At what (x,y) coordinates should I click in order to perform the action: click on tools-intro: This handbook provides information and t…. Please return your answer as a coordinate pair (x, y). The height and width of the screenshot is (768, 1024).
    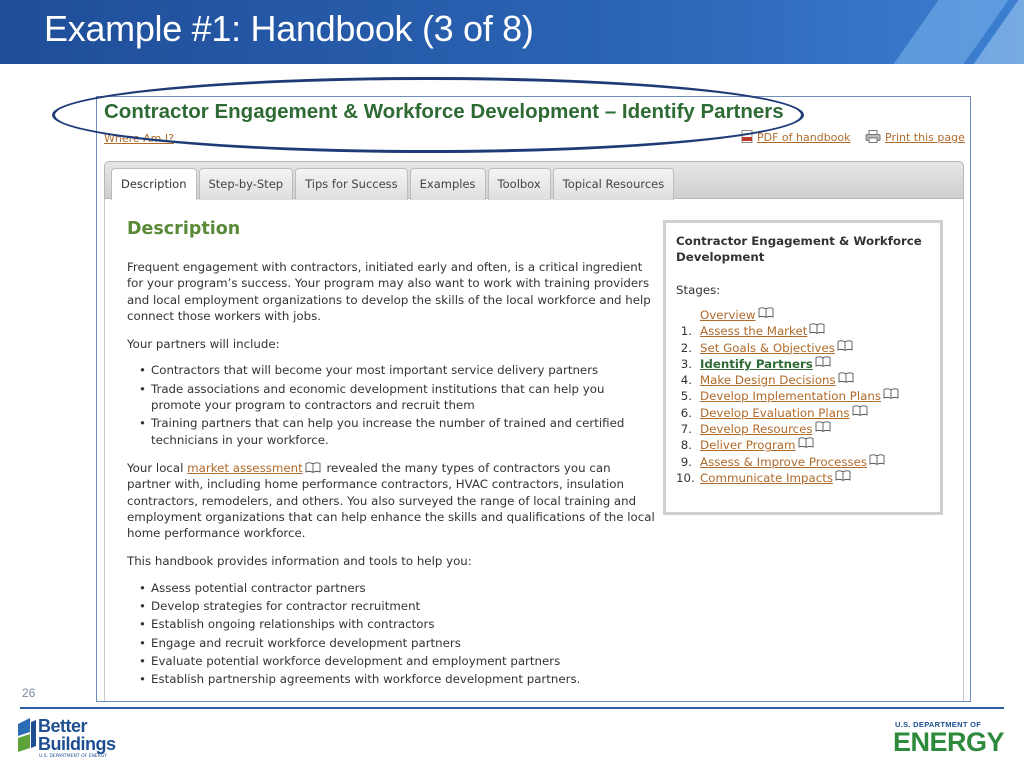
    Looking at the image, I should click on (299, 561).